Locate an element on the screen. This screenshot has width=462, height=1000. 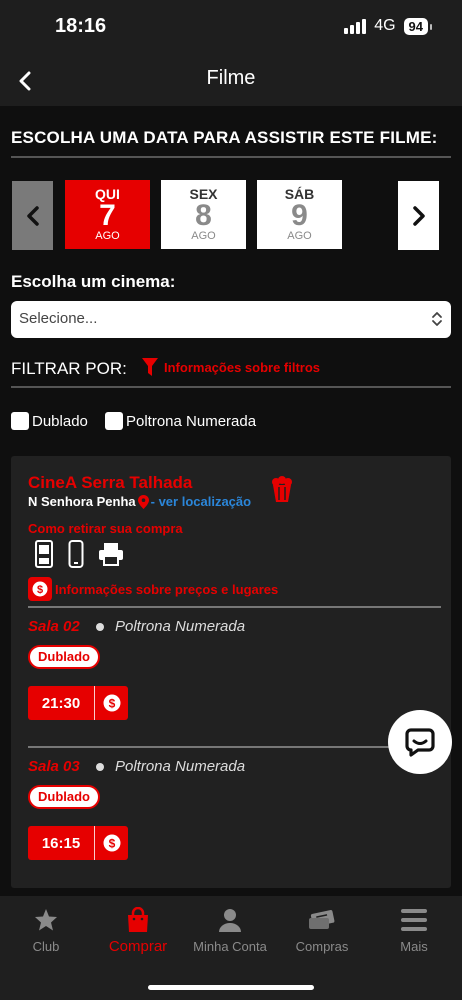
nav-item-minha-conta: Minha Conta is located at coordinates (230, 930).